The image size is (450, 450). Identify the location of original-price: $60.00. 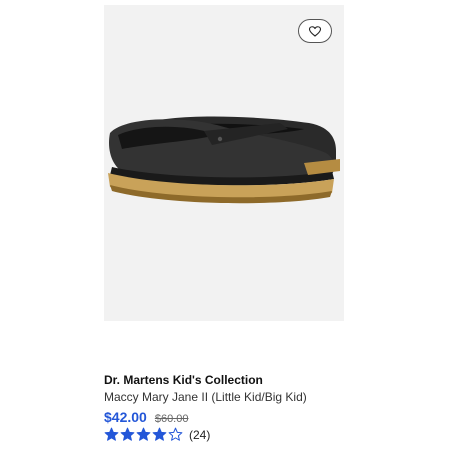
(171, 419).